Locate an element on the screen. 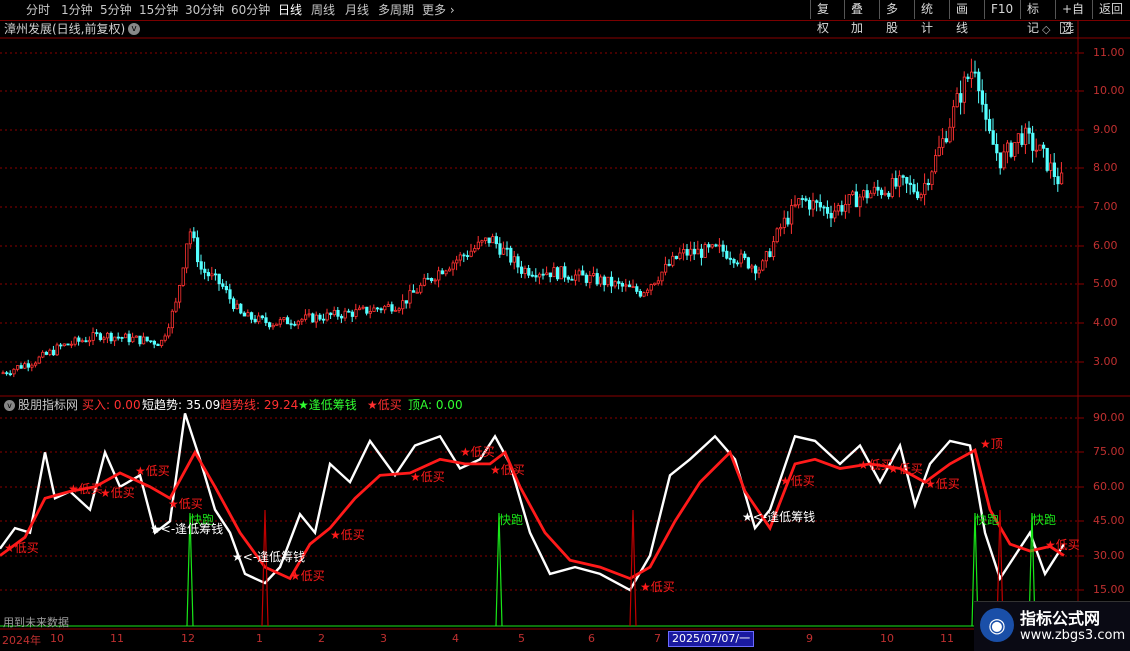  price-tick-label: 5.00 is located at coordinates (1105, 283).